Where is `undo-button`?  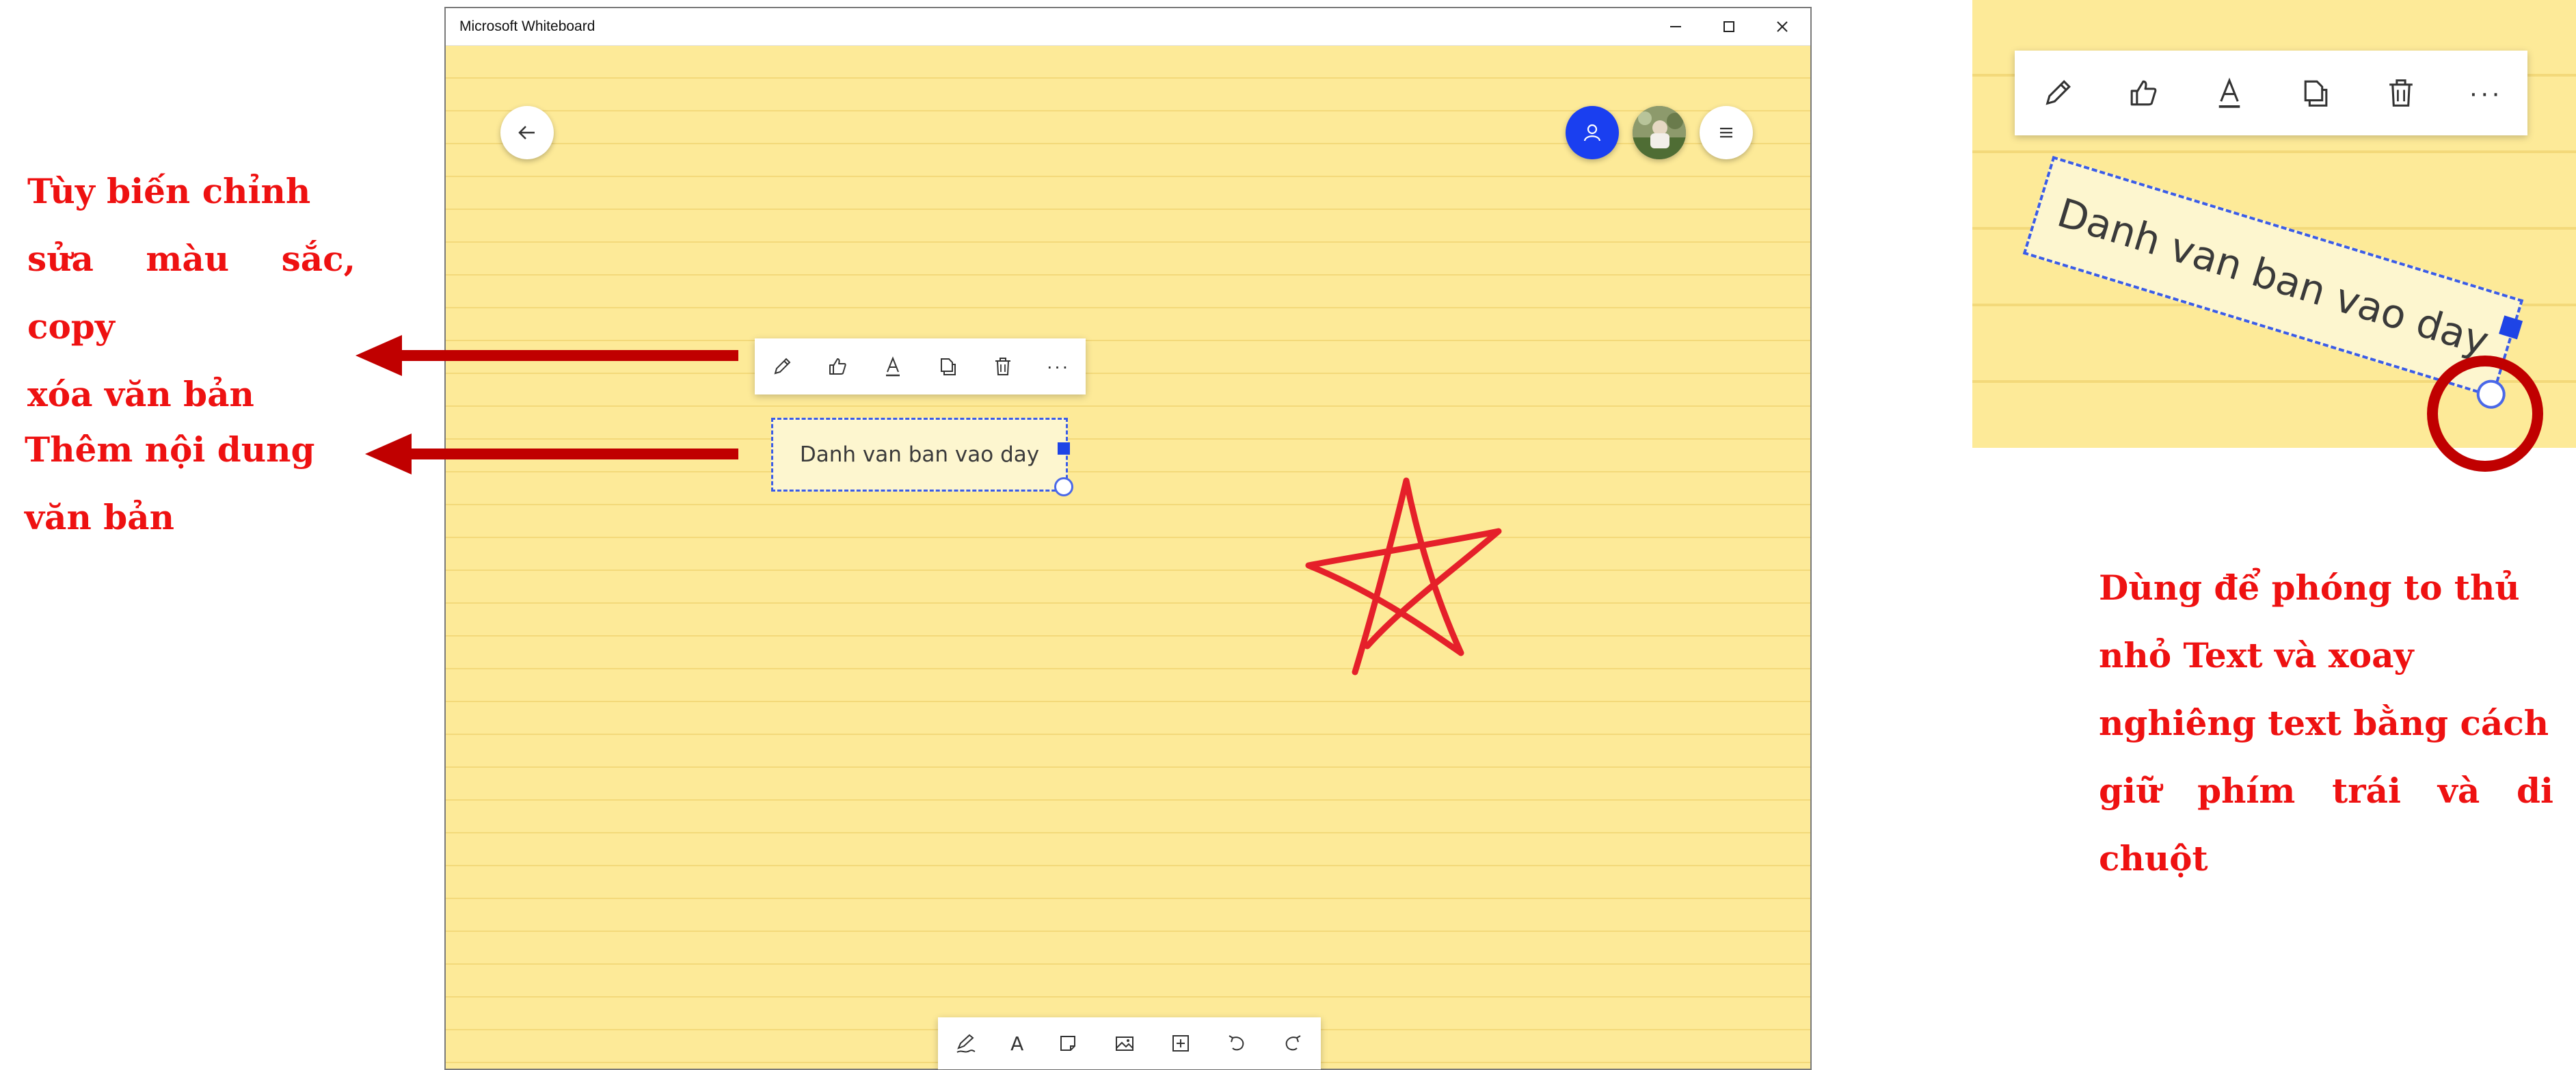 undo-button is located at coordinates (1236, 1043).